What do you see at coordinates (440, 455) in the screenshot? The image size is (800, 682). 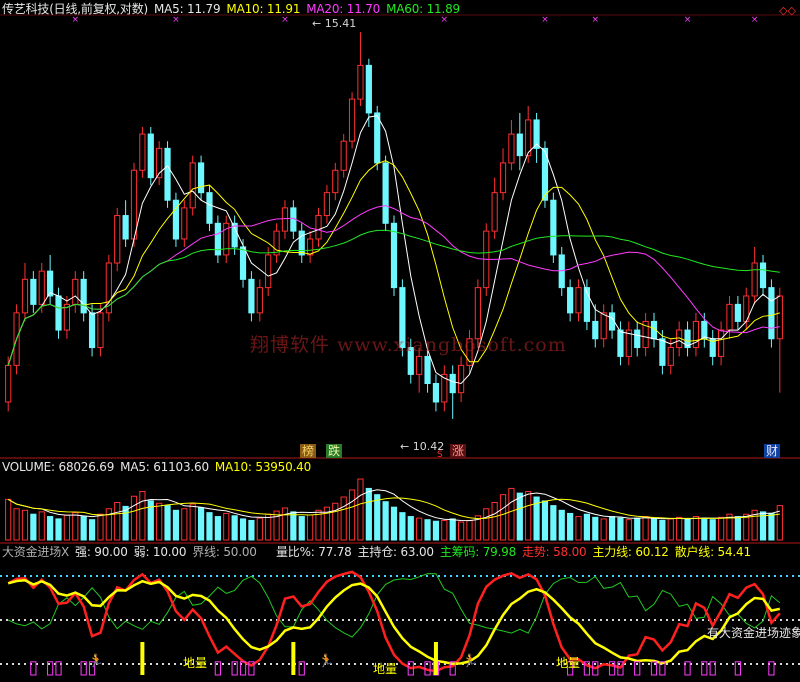 I see `tag-s: S` at bounding box center [440, 455].